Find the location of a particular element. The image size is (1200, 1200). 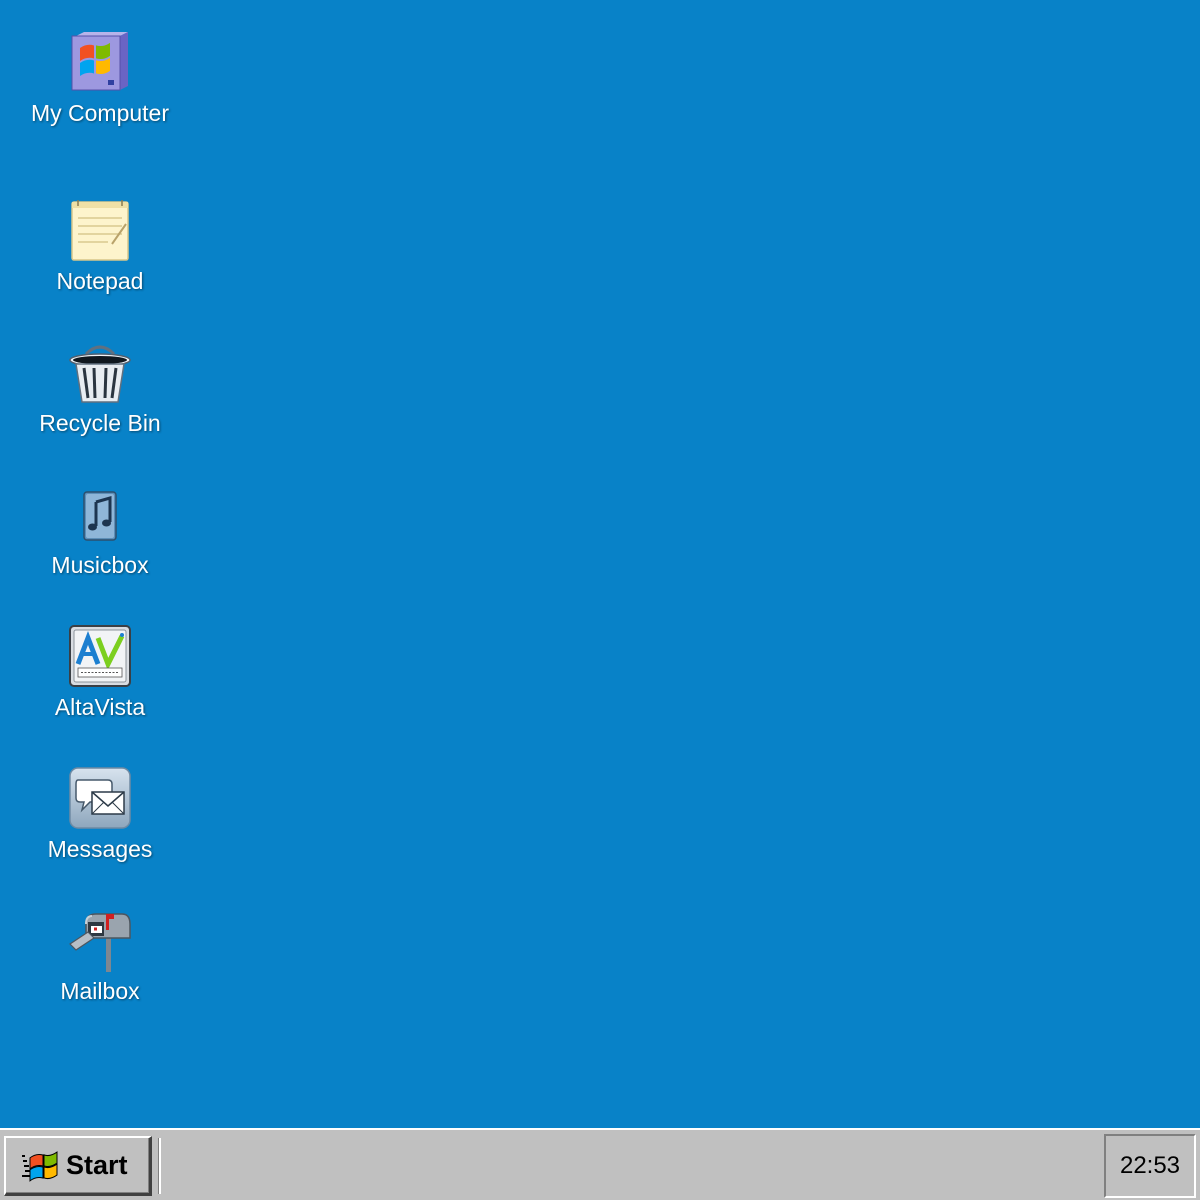

clock: 22:53 is located at coordinates (1150, 1166).